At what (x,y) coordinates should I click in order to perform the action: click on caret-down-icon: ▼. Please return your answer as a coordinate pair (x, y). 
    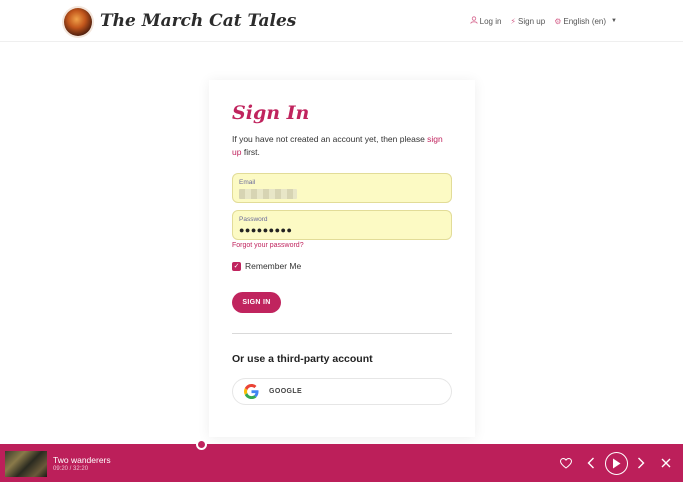
    Looking at the image, I should click on (614, 21).